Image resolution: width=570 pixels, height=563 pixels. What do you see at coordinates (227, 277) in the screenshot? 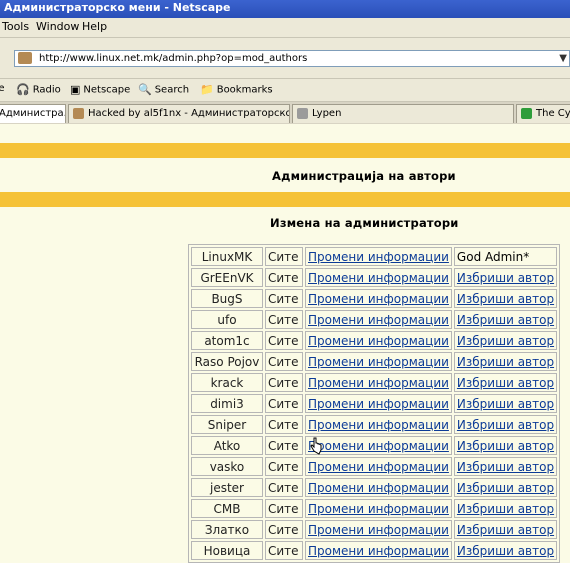
I see `author-name: GrEEnVK` at bounding box center [227, 277].